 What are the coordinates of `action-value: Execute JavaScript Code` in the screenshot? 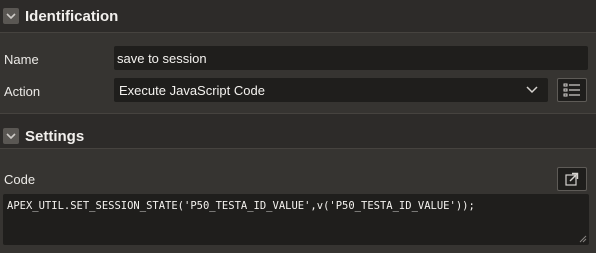 It's located at (192, 90).